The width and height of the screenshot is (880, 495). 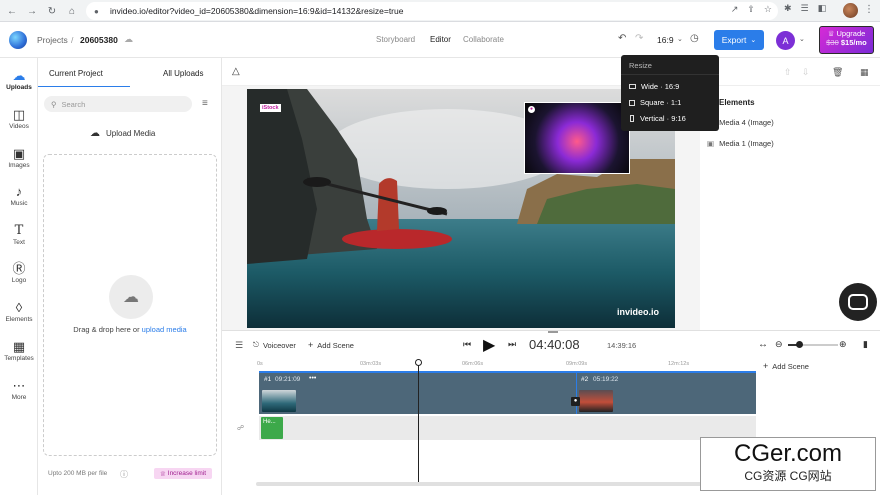 I want to click on scene-menu-icon: •••, so click(x=312, y=378).